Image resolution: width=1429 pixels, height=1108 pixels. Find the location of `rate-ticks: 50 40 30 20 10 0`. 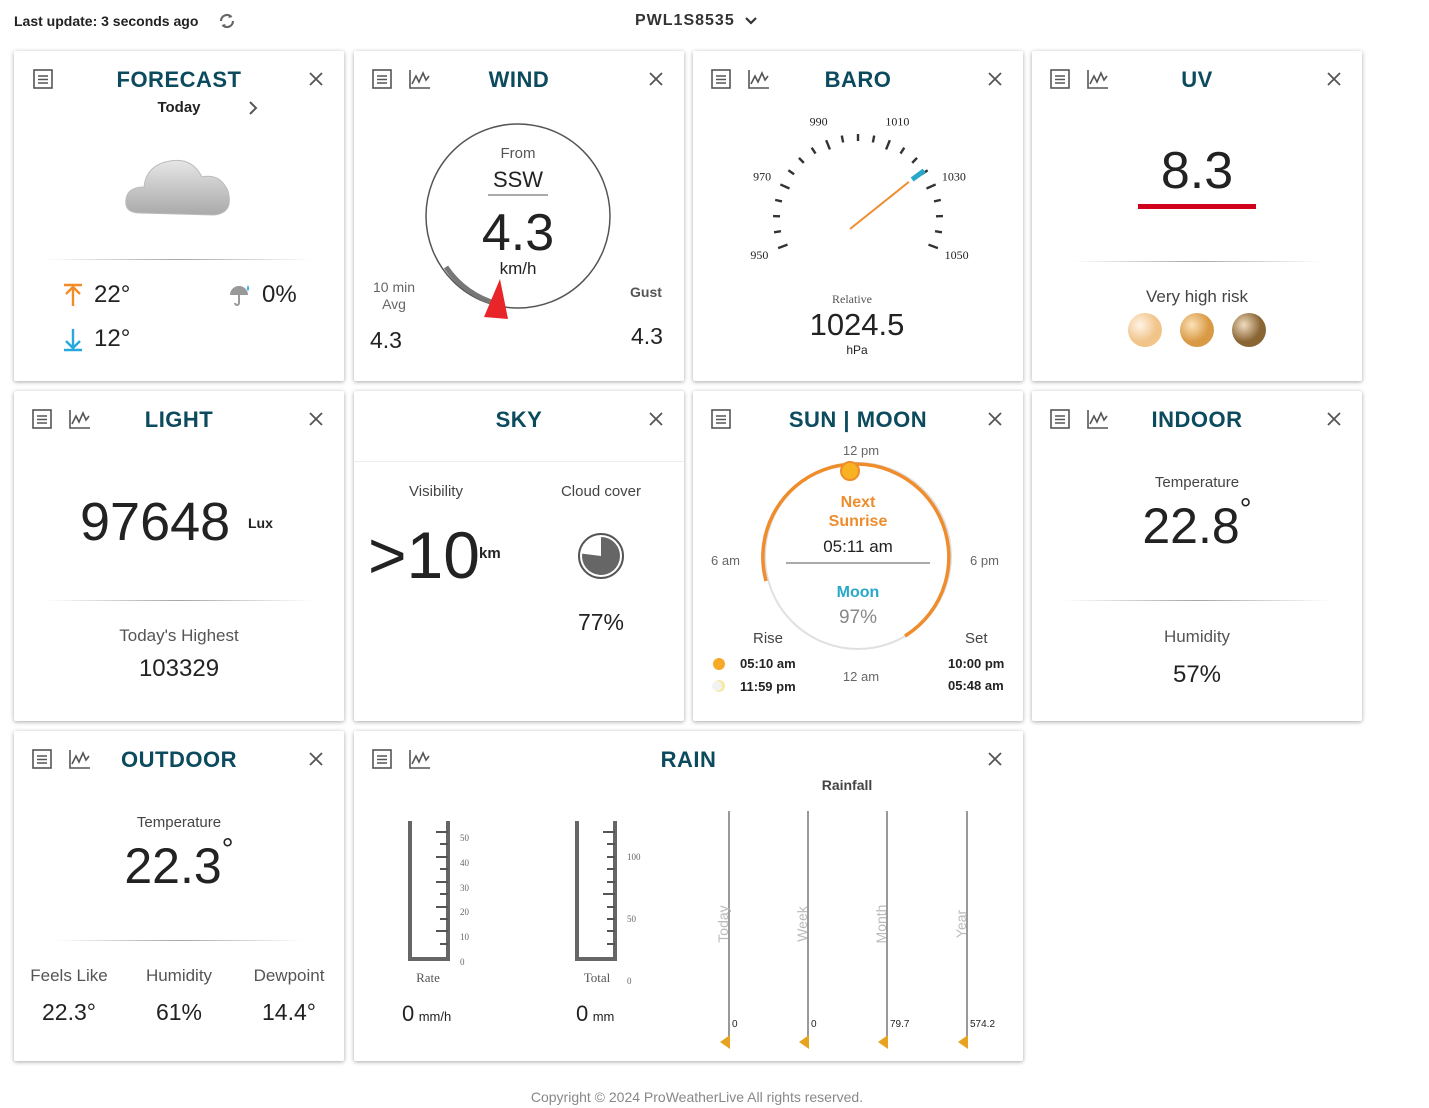

rate-ticks: 50 40 30 20 10 0 is located at coordinates (464, 900).